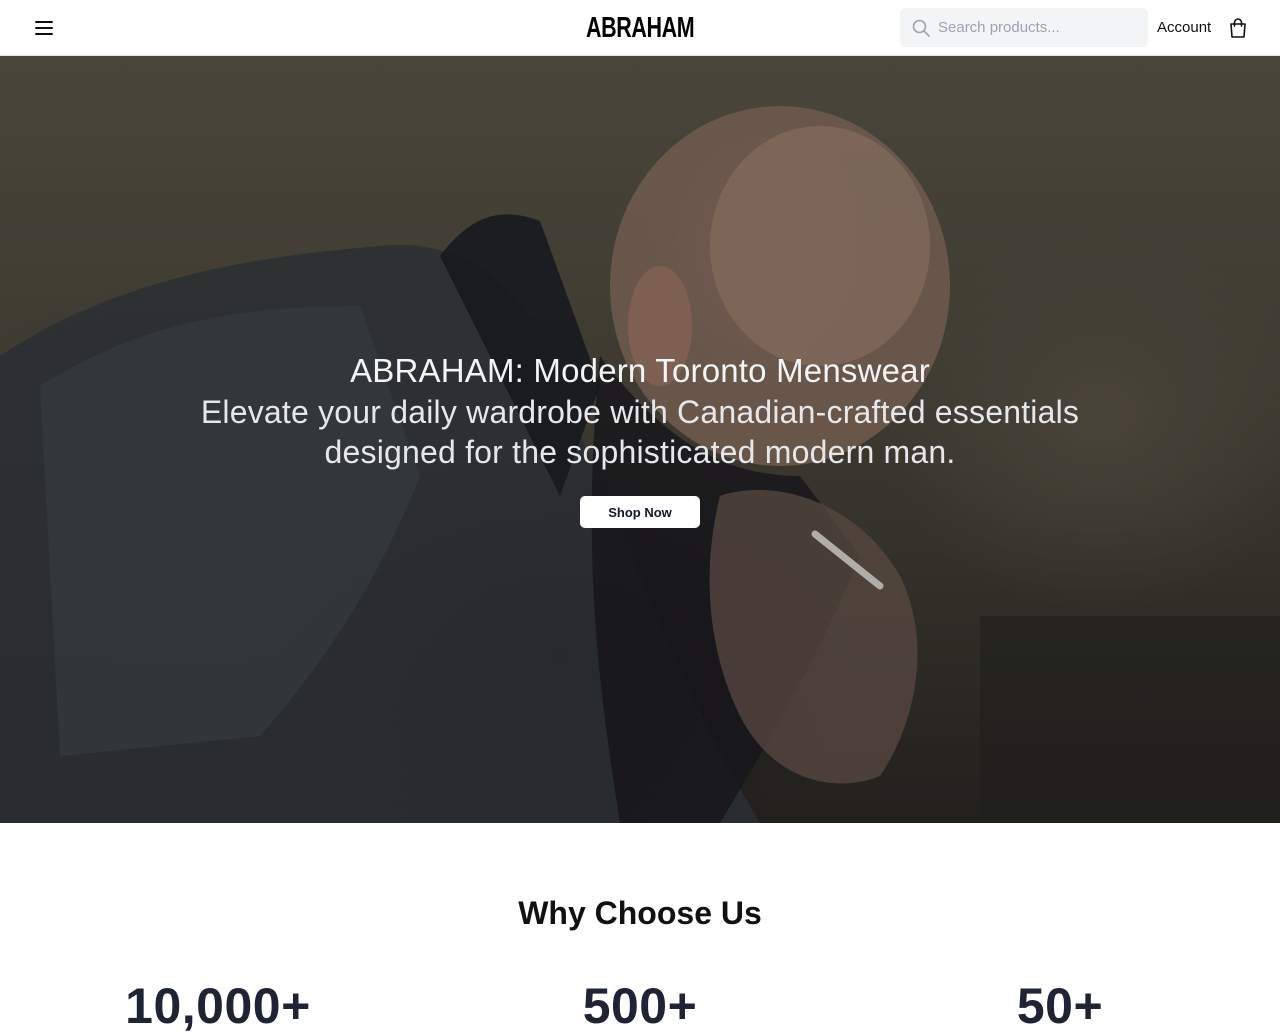 The image size is (1280, 1036). Describe the element at coordinates (640, 512) in the screenshot. I see `shop-now-button: Shop Now` at that location.